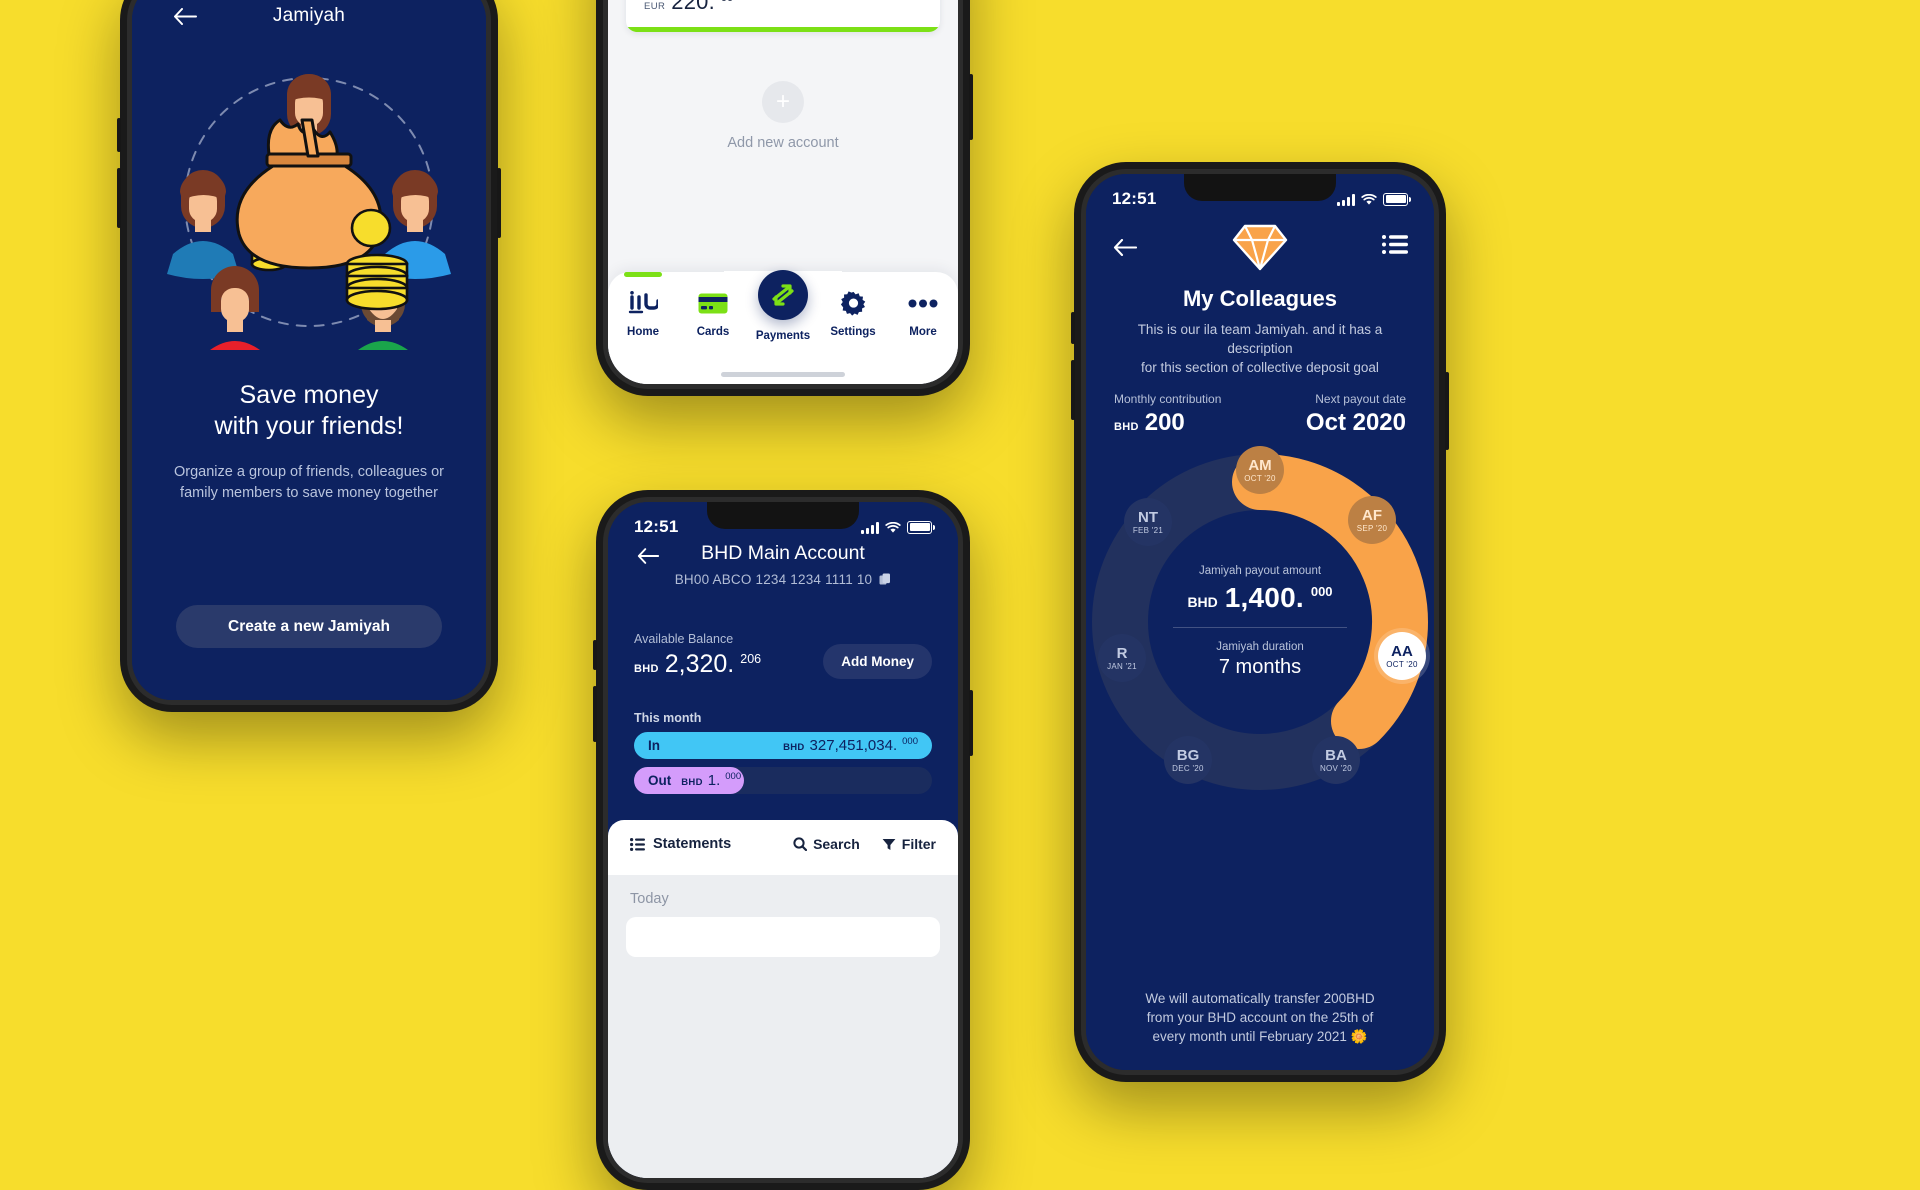 This screenshot has width=1920, height=1190. Describe the element at coordinates (595, 714) in the screenshot. I see `phone3-volume-down` at that location.